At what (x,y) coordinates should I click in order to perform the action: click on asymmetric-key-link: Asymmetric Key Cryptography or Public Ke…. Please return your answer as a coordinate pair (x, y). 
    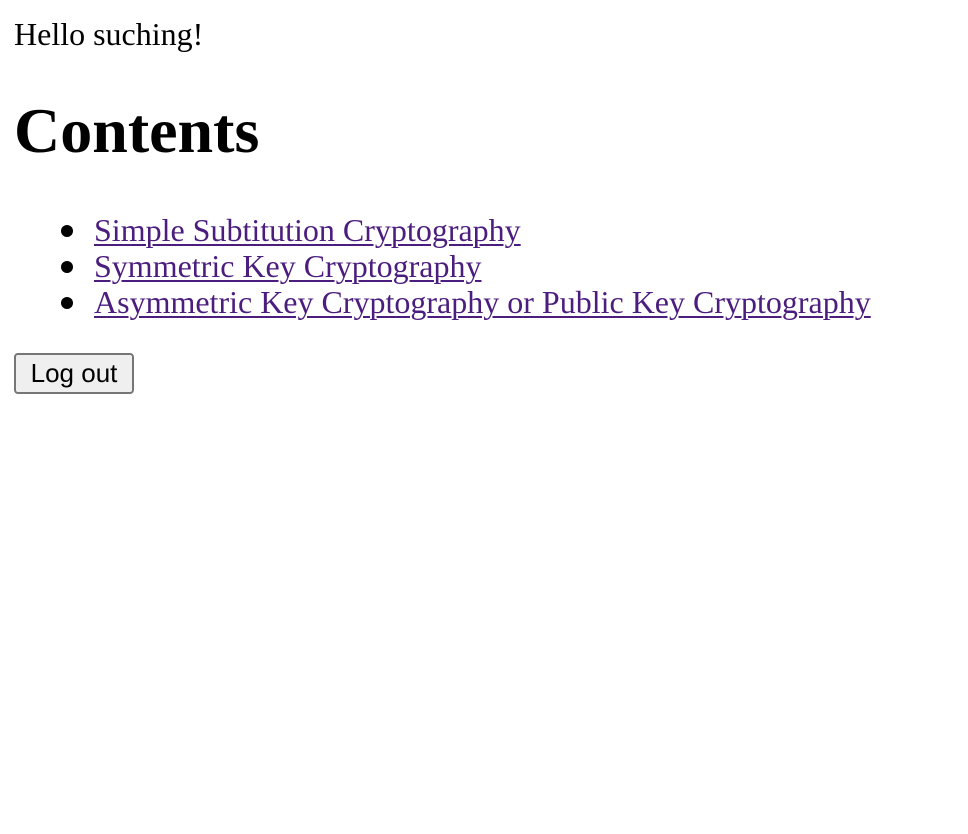
    Looking at the image, I should click on (482, 302).